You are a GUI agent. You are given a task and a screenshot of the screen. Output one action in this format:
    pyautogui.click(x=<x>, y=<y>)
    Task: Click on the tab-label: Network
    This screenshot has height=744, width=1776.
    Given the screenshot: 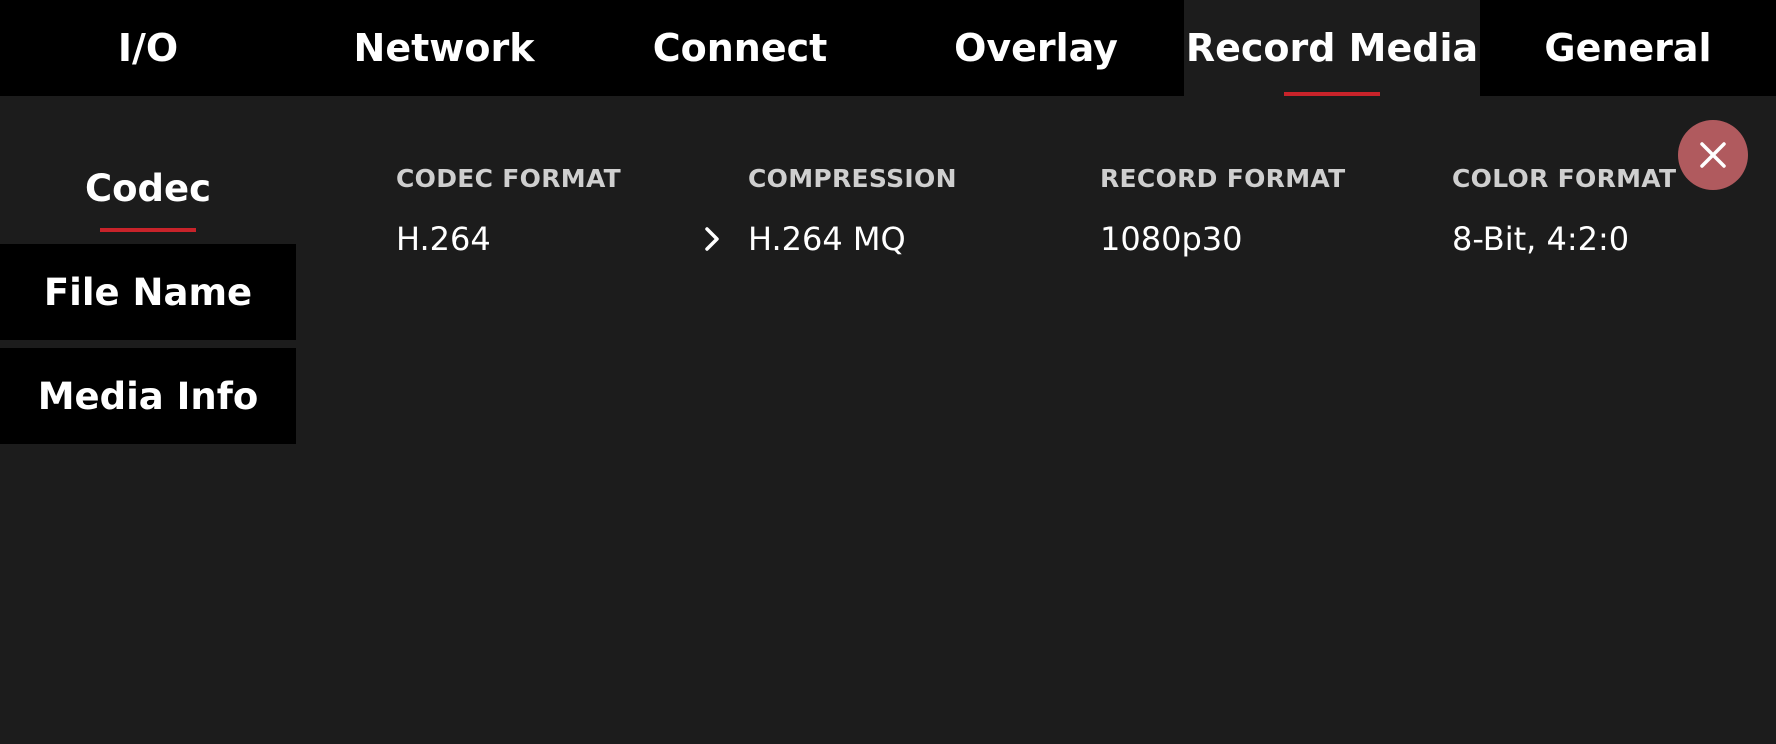 What is the action you would take?
    pyautogui.click(x=444, y=48)
    